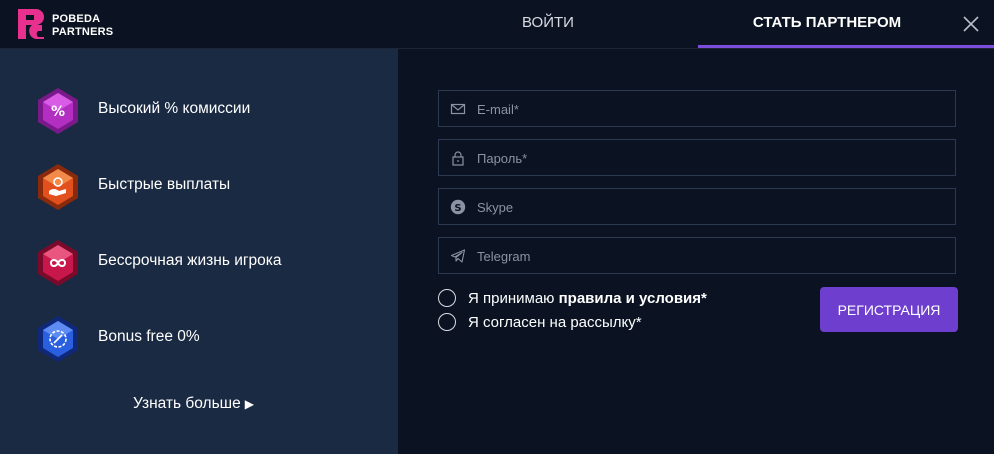 The height and width of the screenshot is (454, 994). Describe the element at coordinates (458, 256) in the screenshot. I see `telegram-icon` at that location.